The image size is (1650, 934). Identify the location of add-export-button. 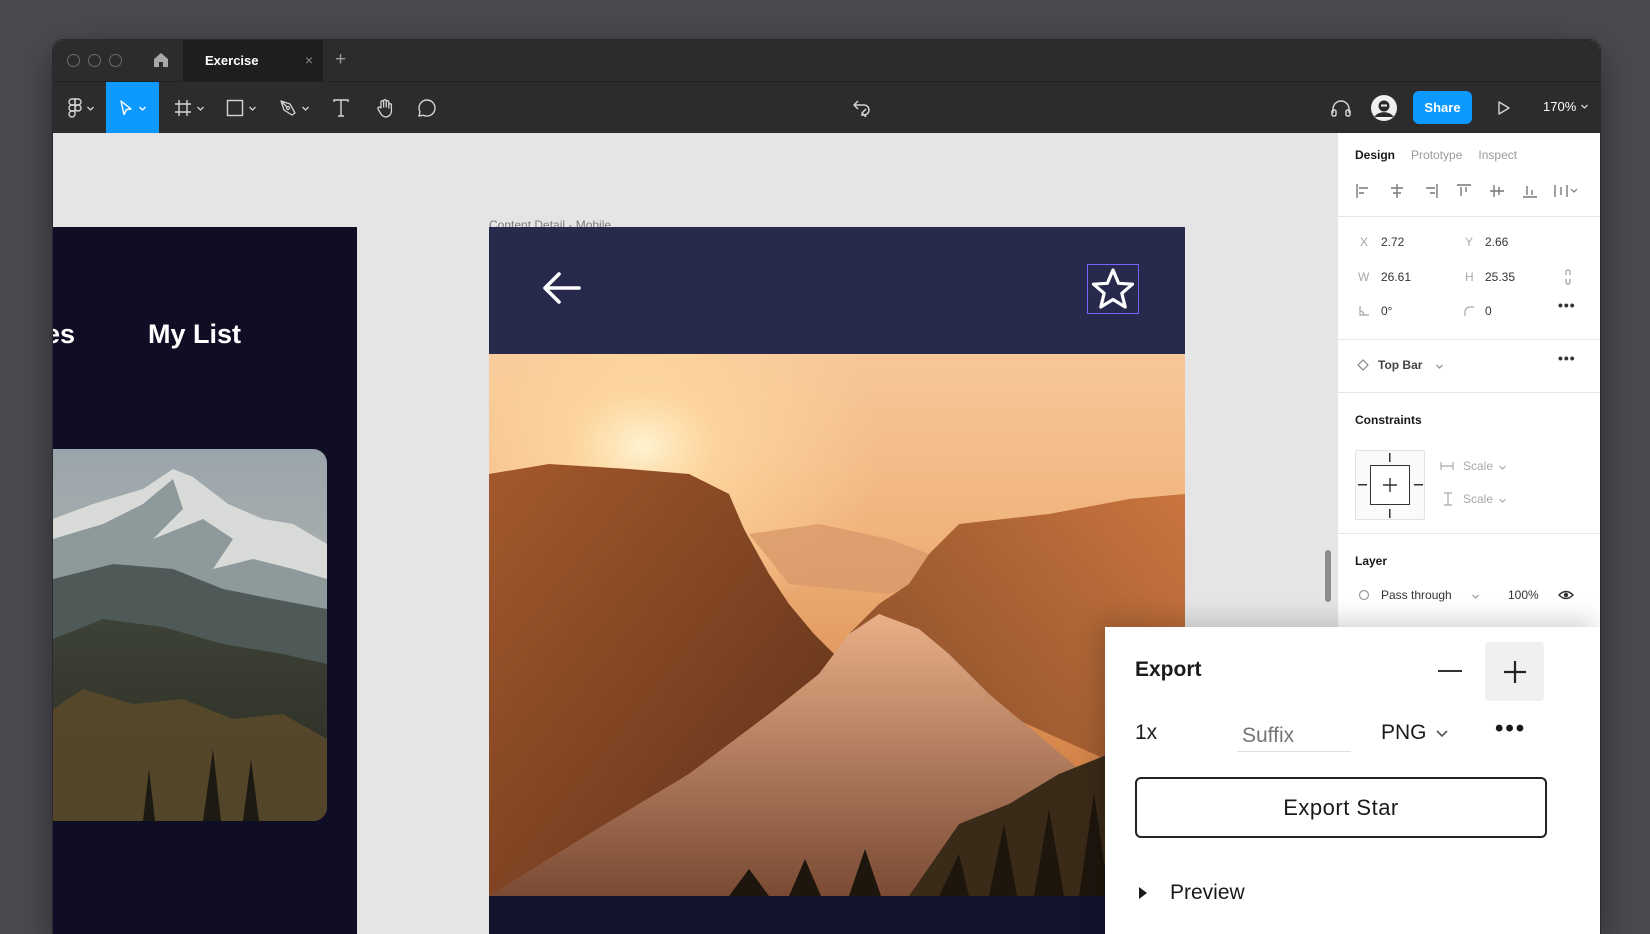
(1514, 671).